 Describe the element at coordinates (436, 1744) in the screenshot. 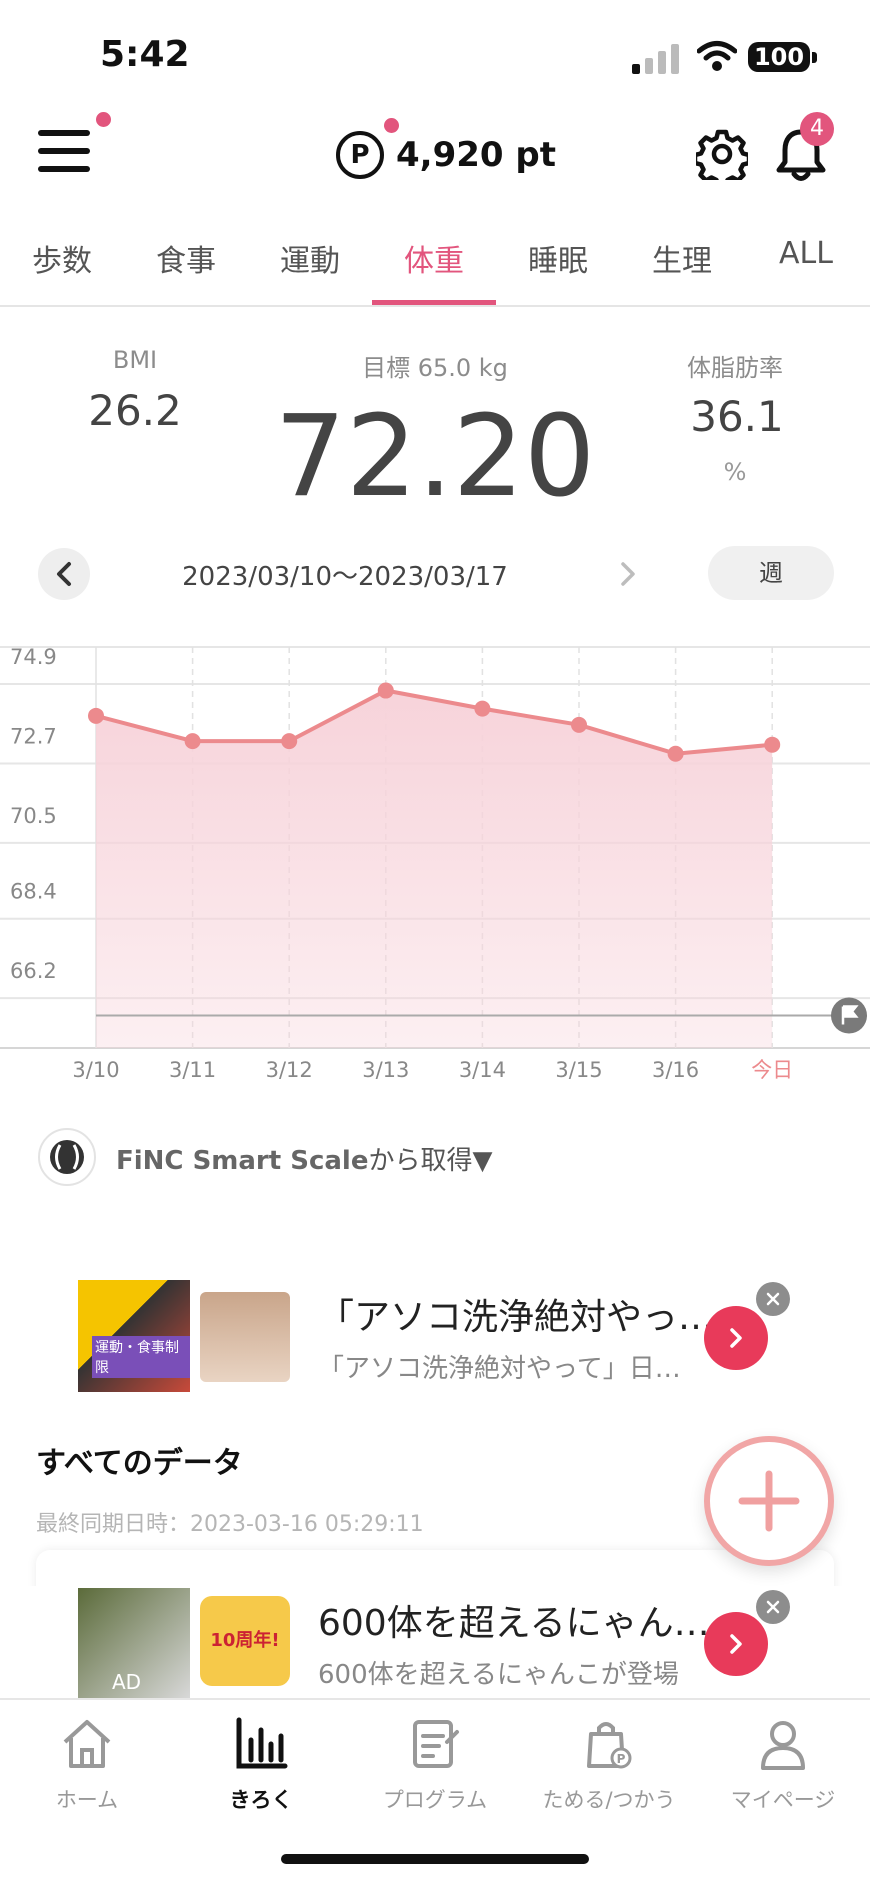

I see `program-icon` at that location.